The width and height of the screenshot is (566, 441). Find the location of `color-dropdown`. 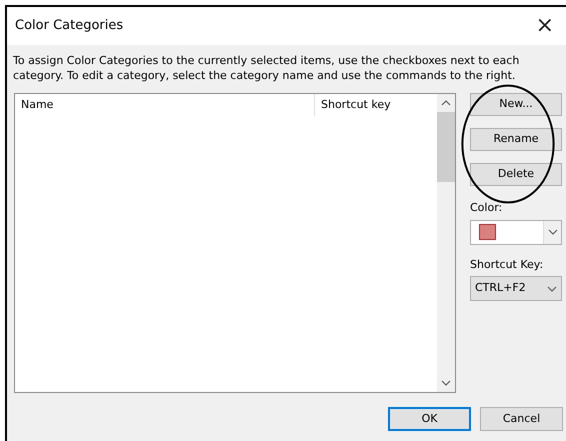

color-dropdown is located at coordinates (516, 232).